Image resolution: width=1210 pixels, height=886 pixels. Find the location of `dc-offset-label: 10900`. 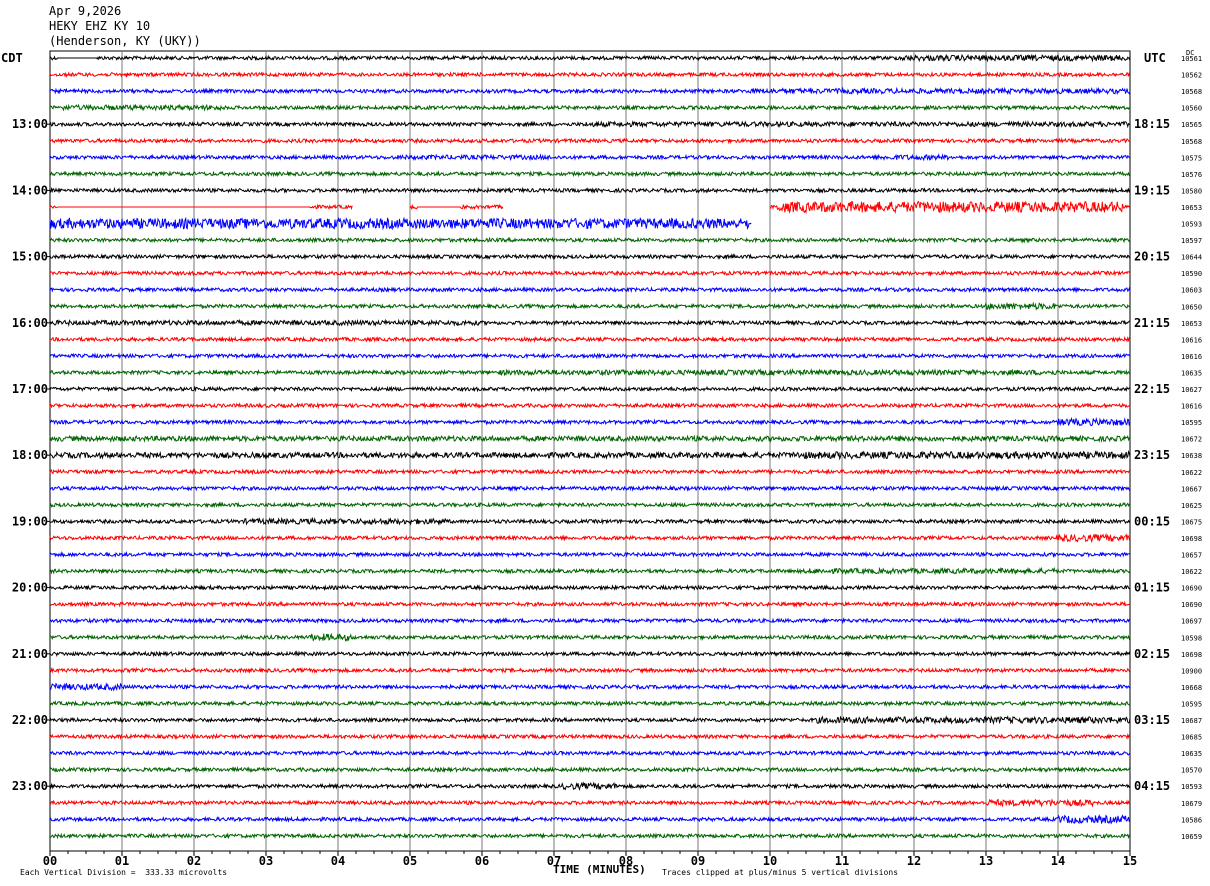

dc-offset-label: 10900 is located at coordinates (1191, 671).